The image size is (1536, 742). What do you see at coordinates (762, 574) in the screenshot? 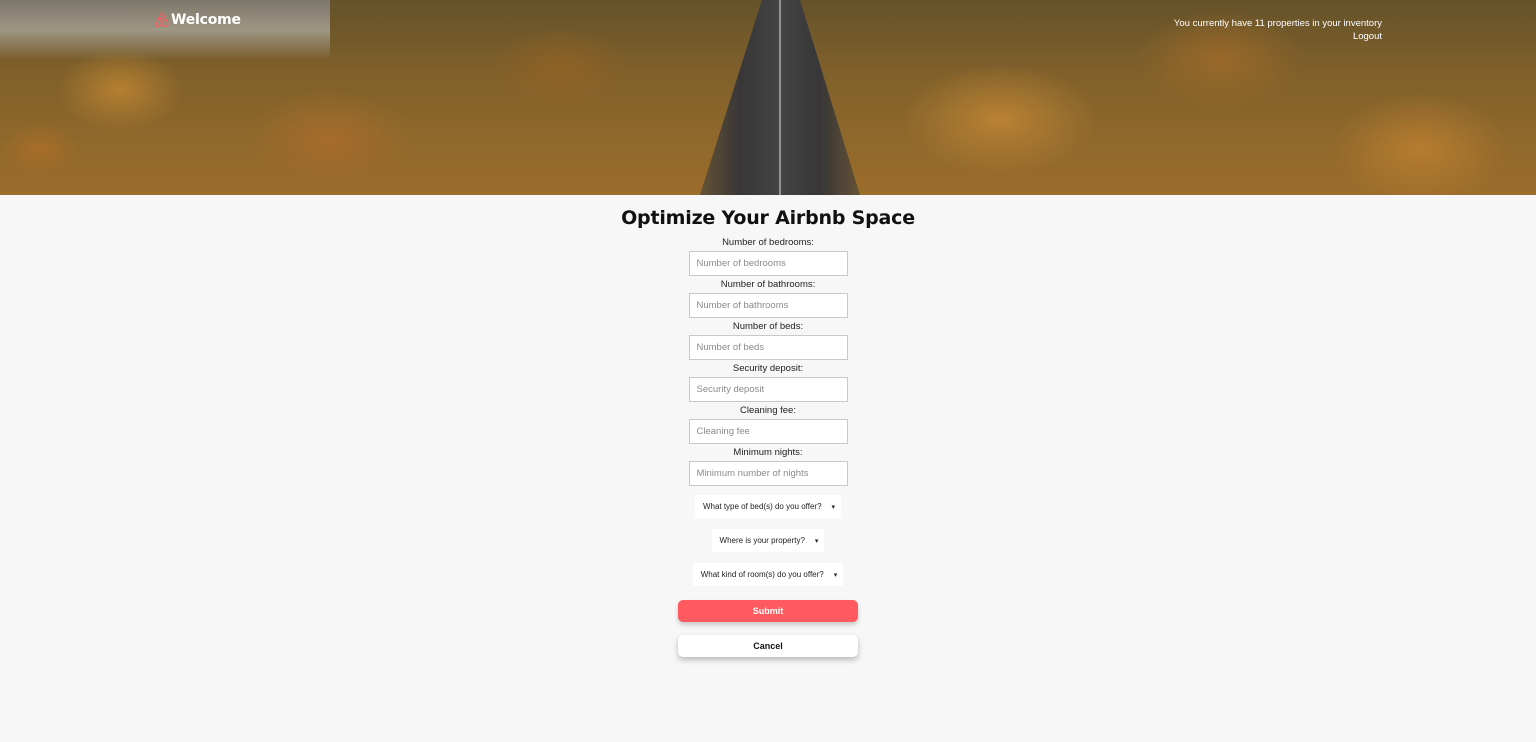
I see `room-type-select-value: What kind of room(s) do you offer?` at bounding box center [762, 574].